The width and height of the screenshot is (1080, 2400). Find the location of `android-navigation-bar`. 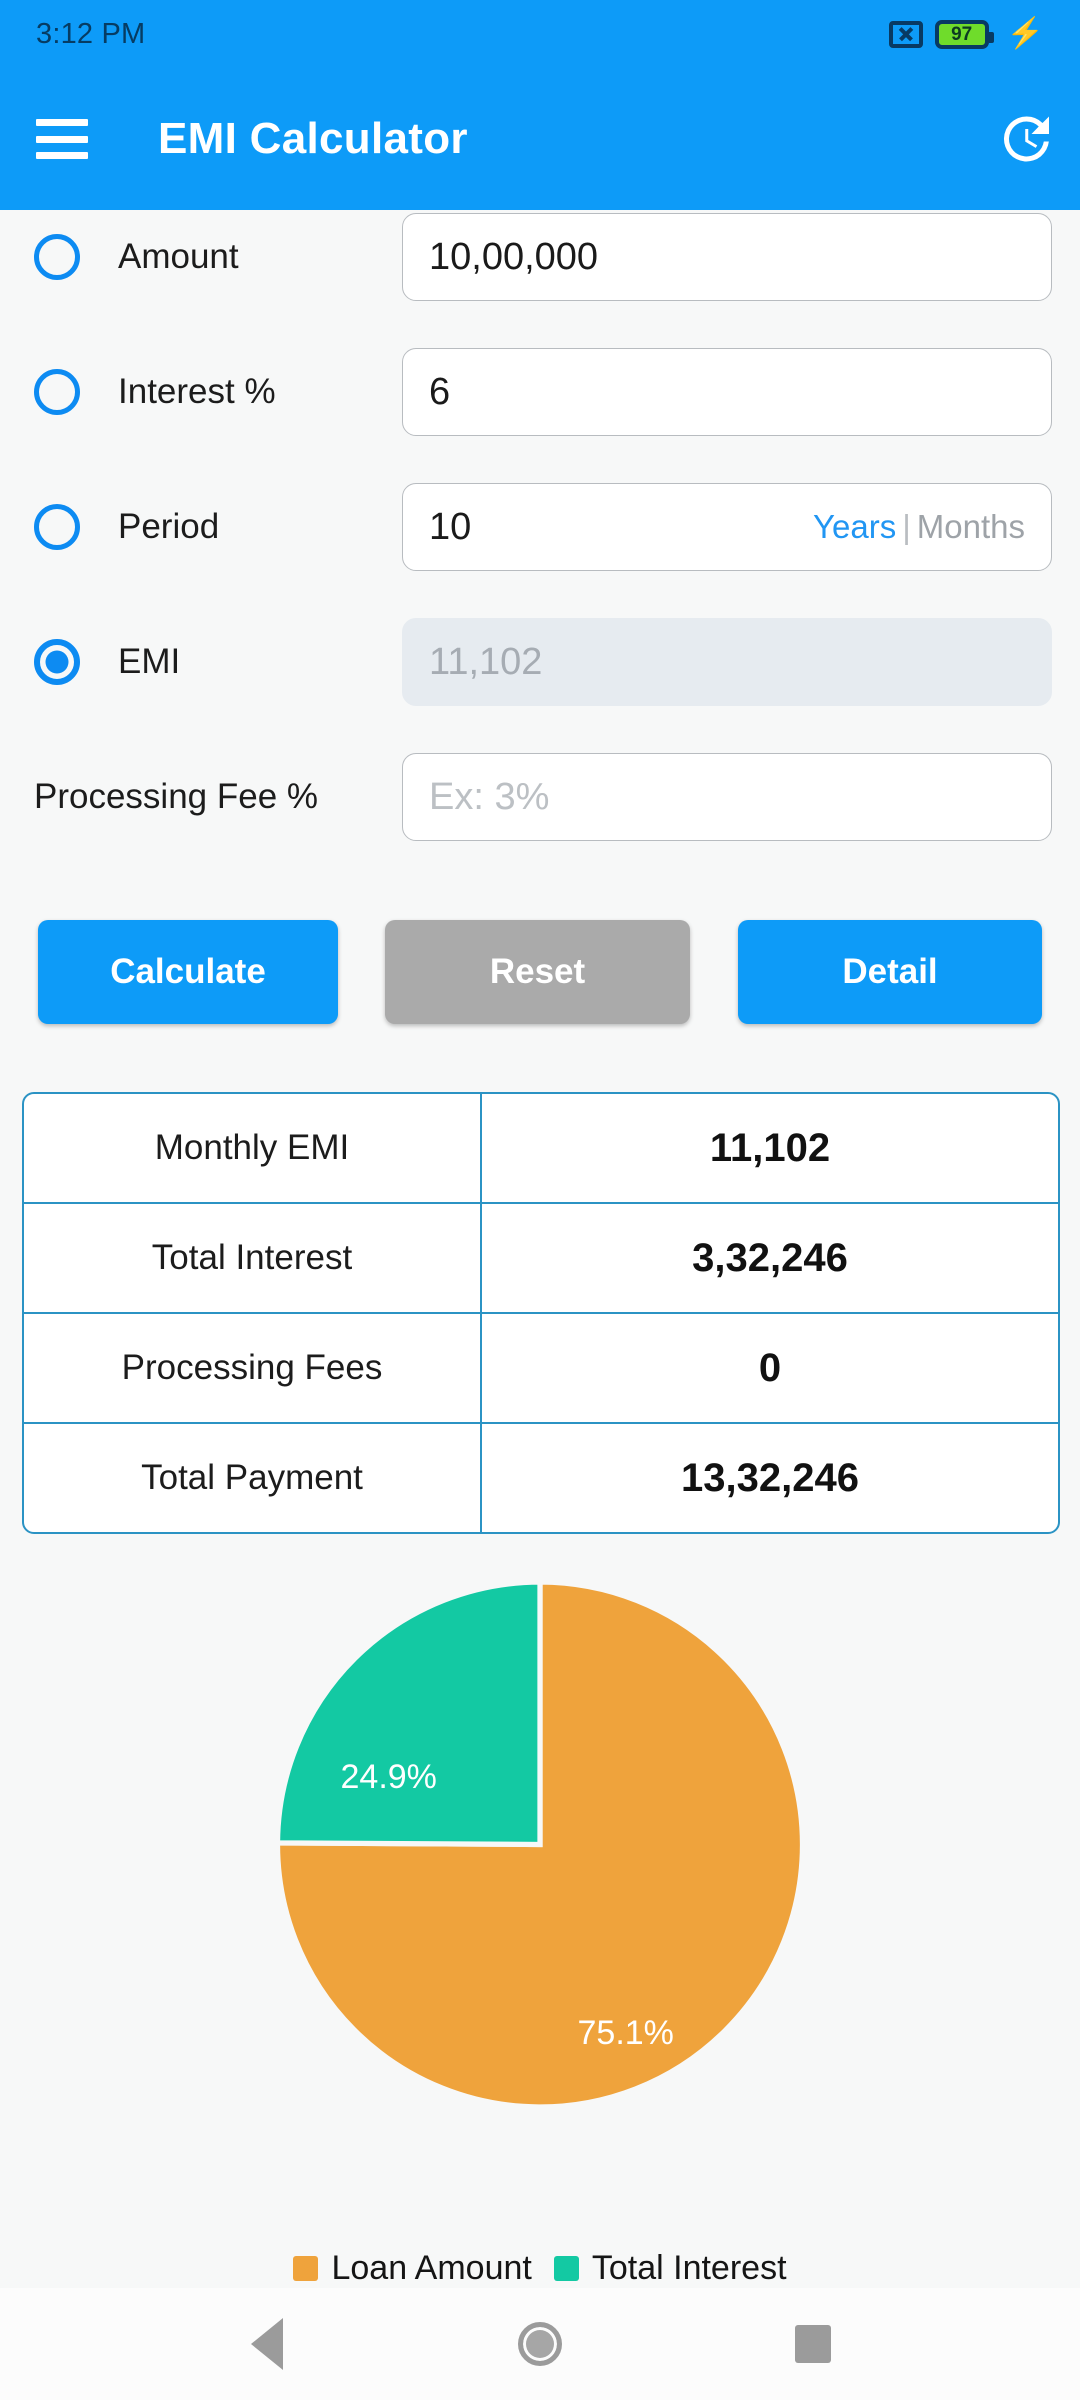

android-navigation-bar is located at coordinates (540, 2344).